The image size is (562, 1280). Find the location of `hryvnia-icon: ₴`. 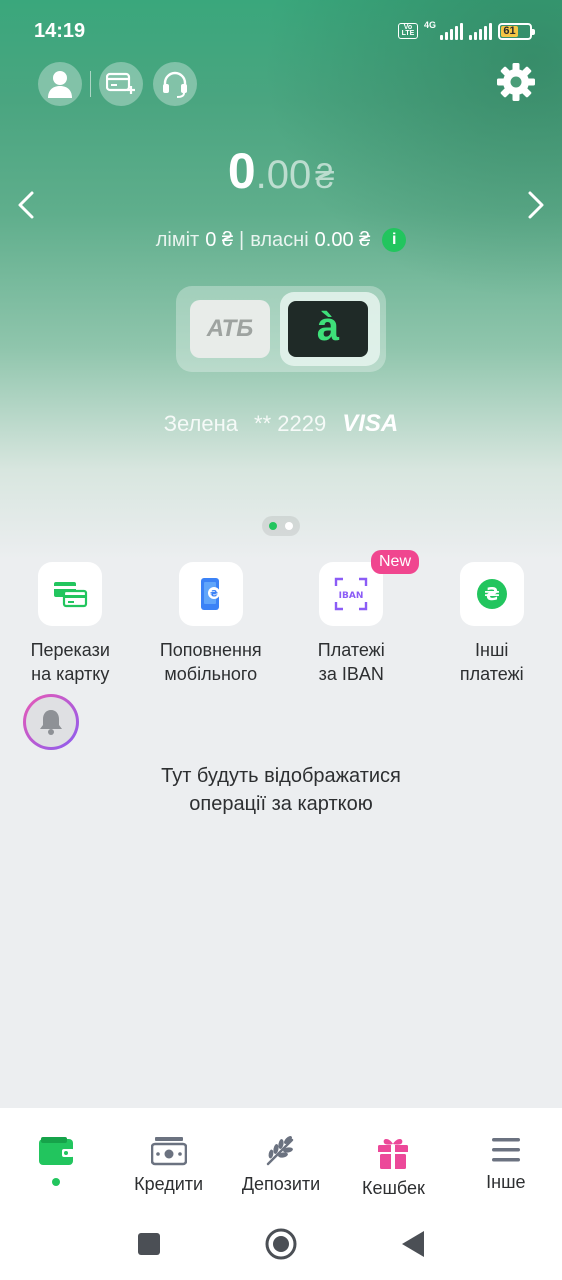

hryvnia-icon: ₴ is located at coordinates (491, 594).